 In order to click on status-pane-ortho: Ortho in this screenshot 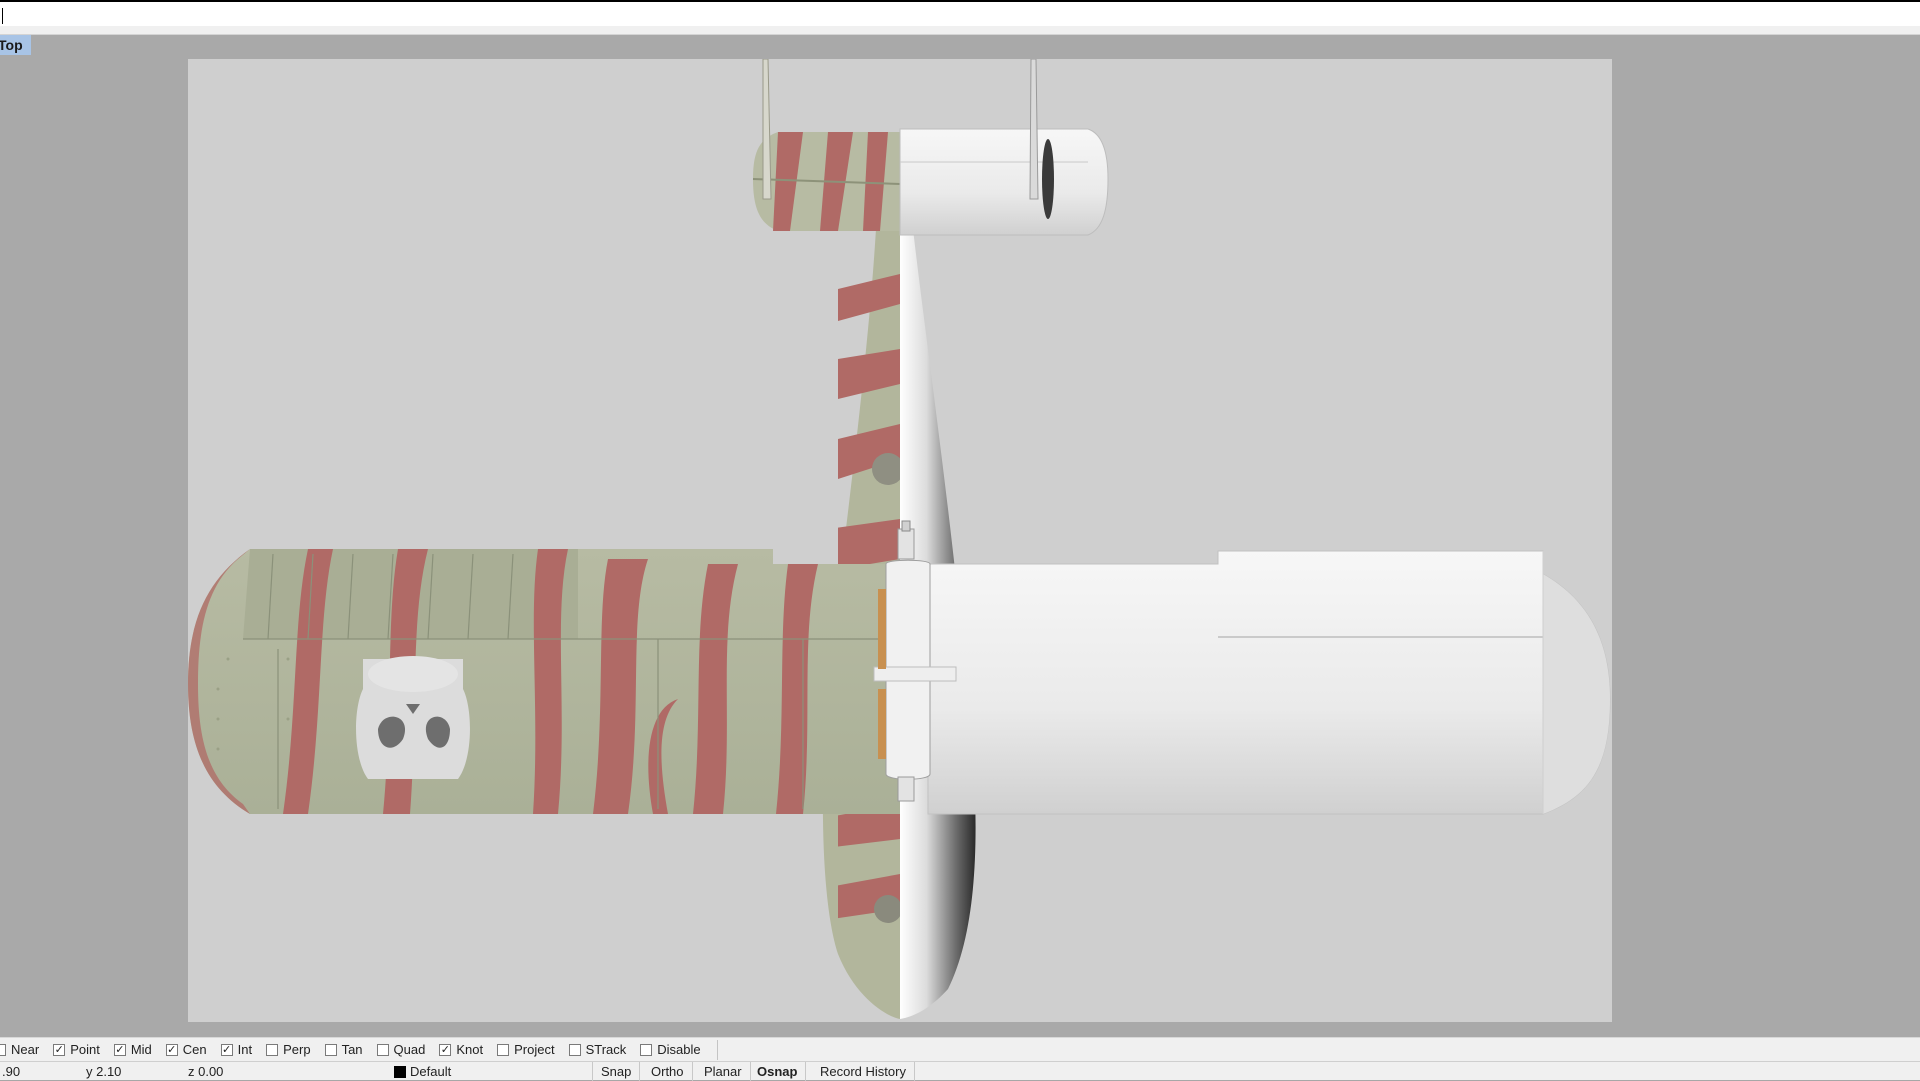, I will do `click(668, 1071)`.